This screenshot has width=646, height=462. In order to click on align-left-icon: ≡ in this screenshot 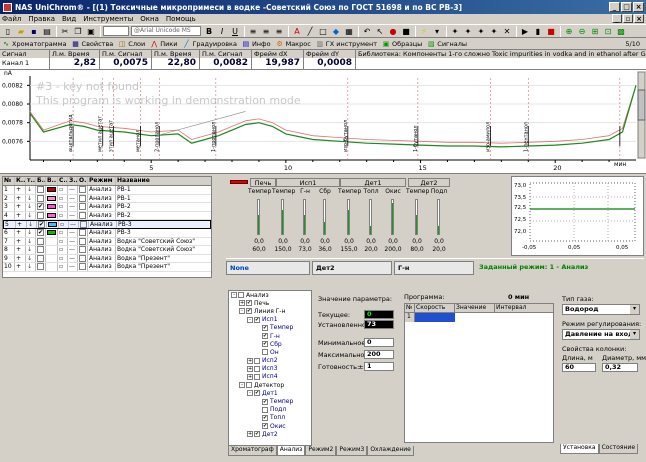, I will do `click(253, 31)`.